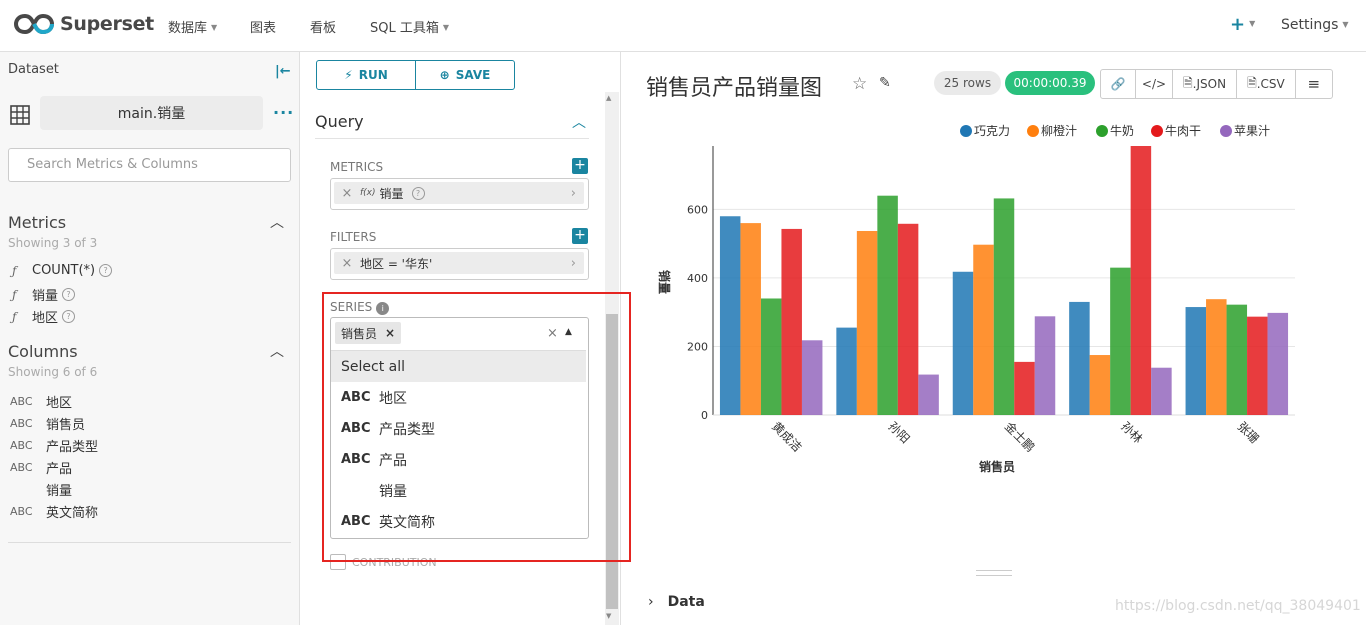 This screenshot has height=625, width=1366. I want to click on add-filter-button: +, so click(580, 236).